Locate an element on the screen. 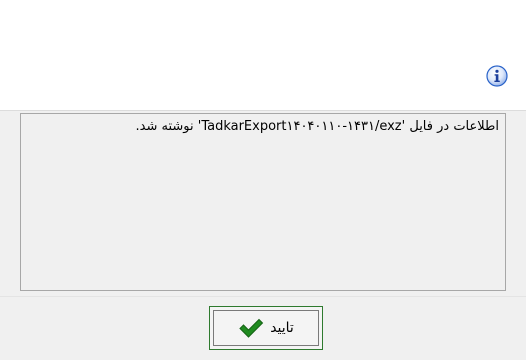 The height and width of the screenshot is (360, 526). ok-button-inner: تایید is located at coordinates (266, 328).